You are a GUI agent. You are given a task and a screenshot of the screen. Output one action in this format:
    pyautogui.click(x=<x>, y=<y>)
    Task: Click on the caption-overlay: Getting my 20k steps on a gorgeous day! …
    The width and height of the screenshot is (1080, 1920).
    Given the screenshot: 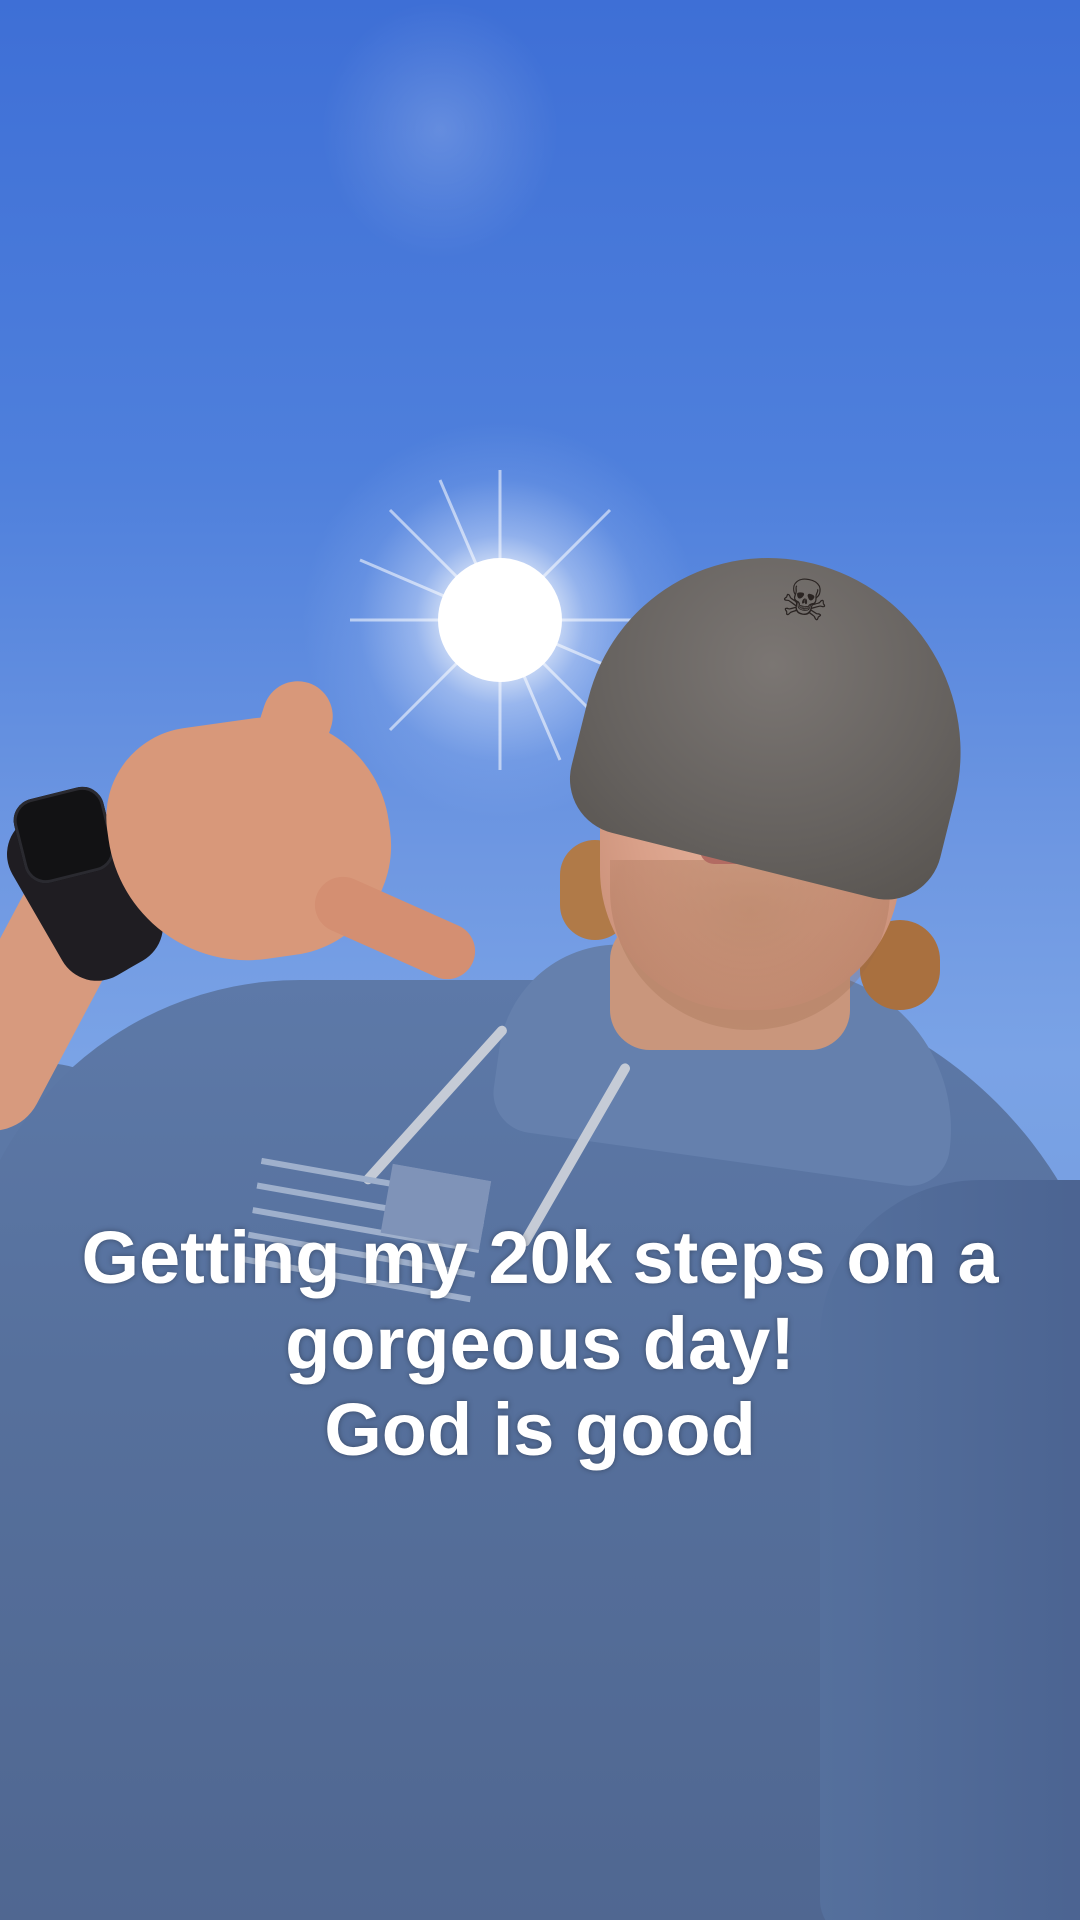 What is the action you would take?
    pyautogui.click(x=540, y=1344)
    